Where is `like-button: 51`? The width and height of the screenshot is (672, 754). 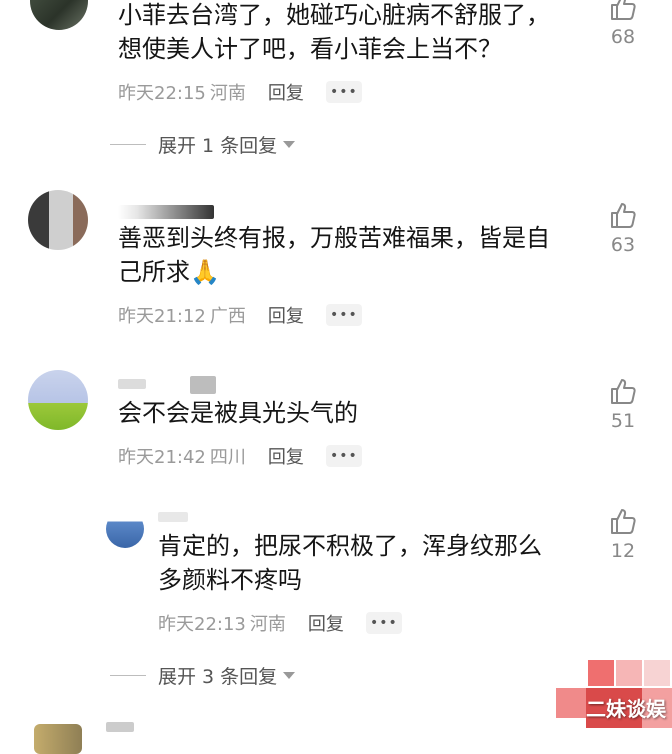 like-button: 51 is located at coordinates (623, 404).